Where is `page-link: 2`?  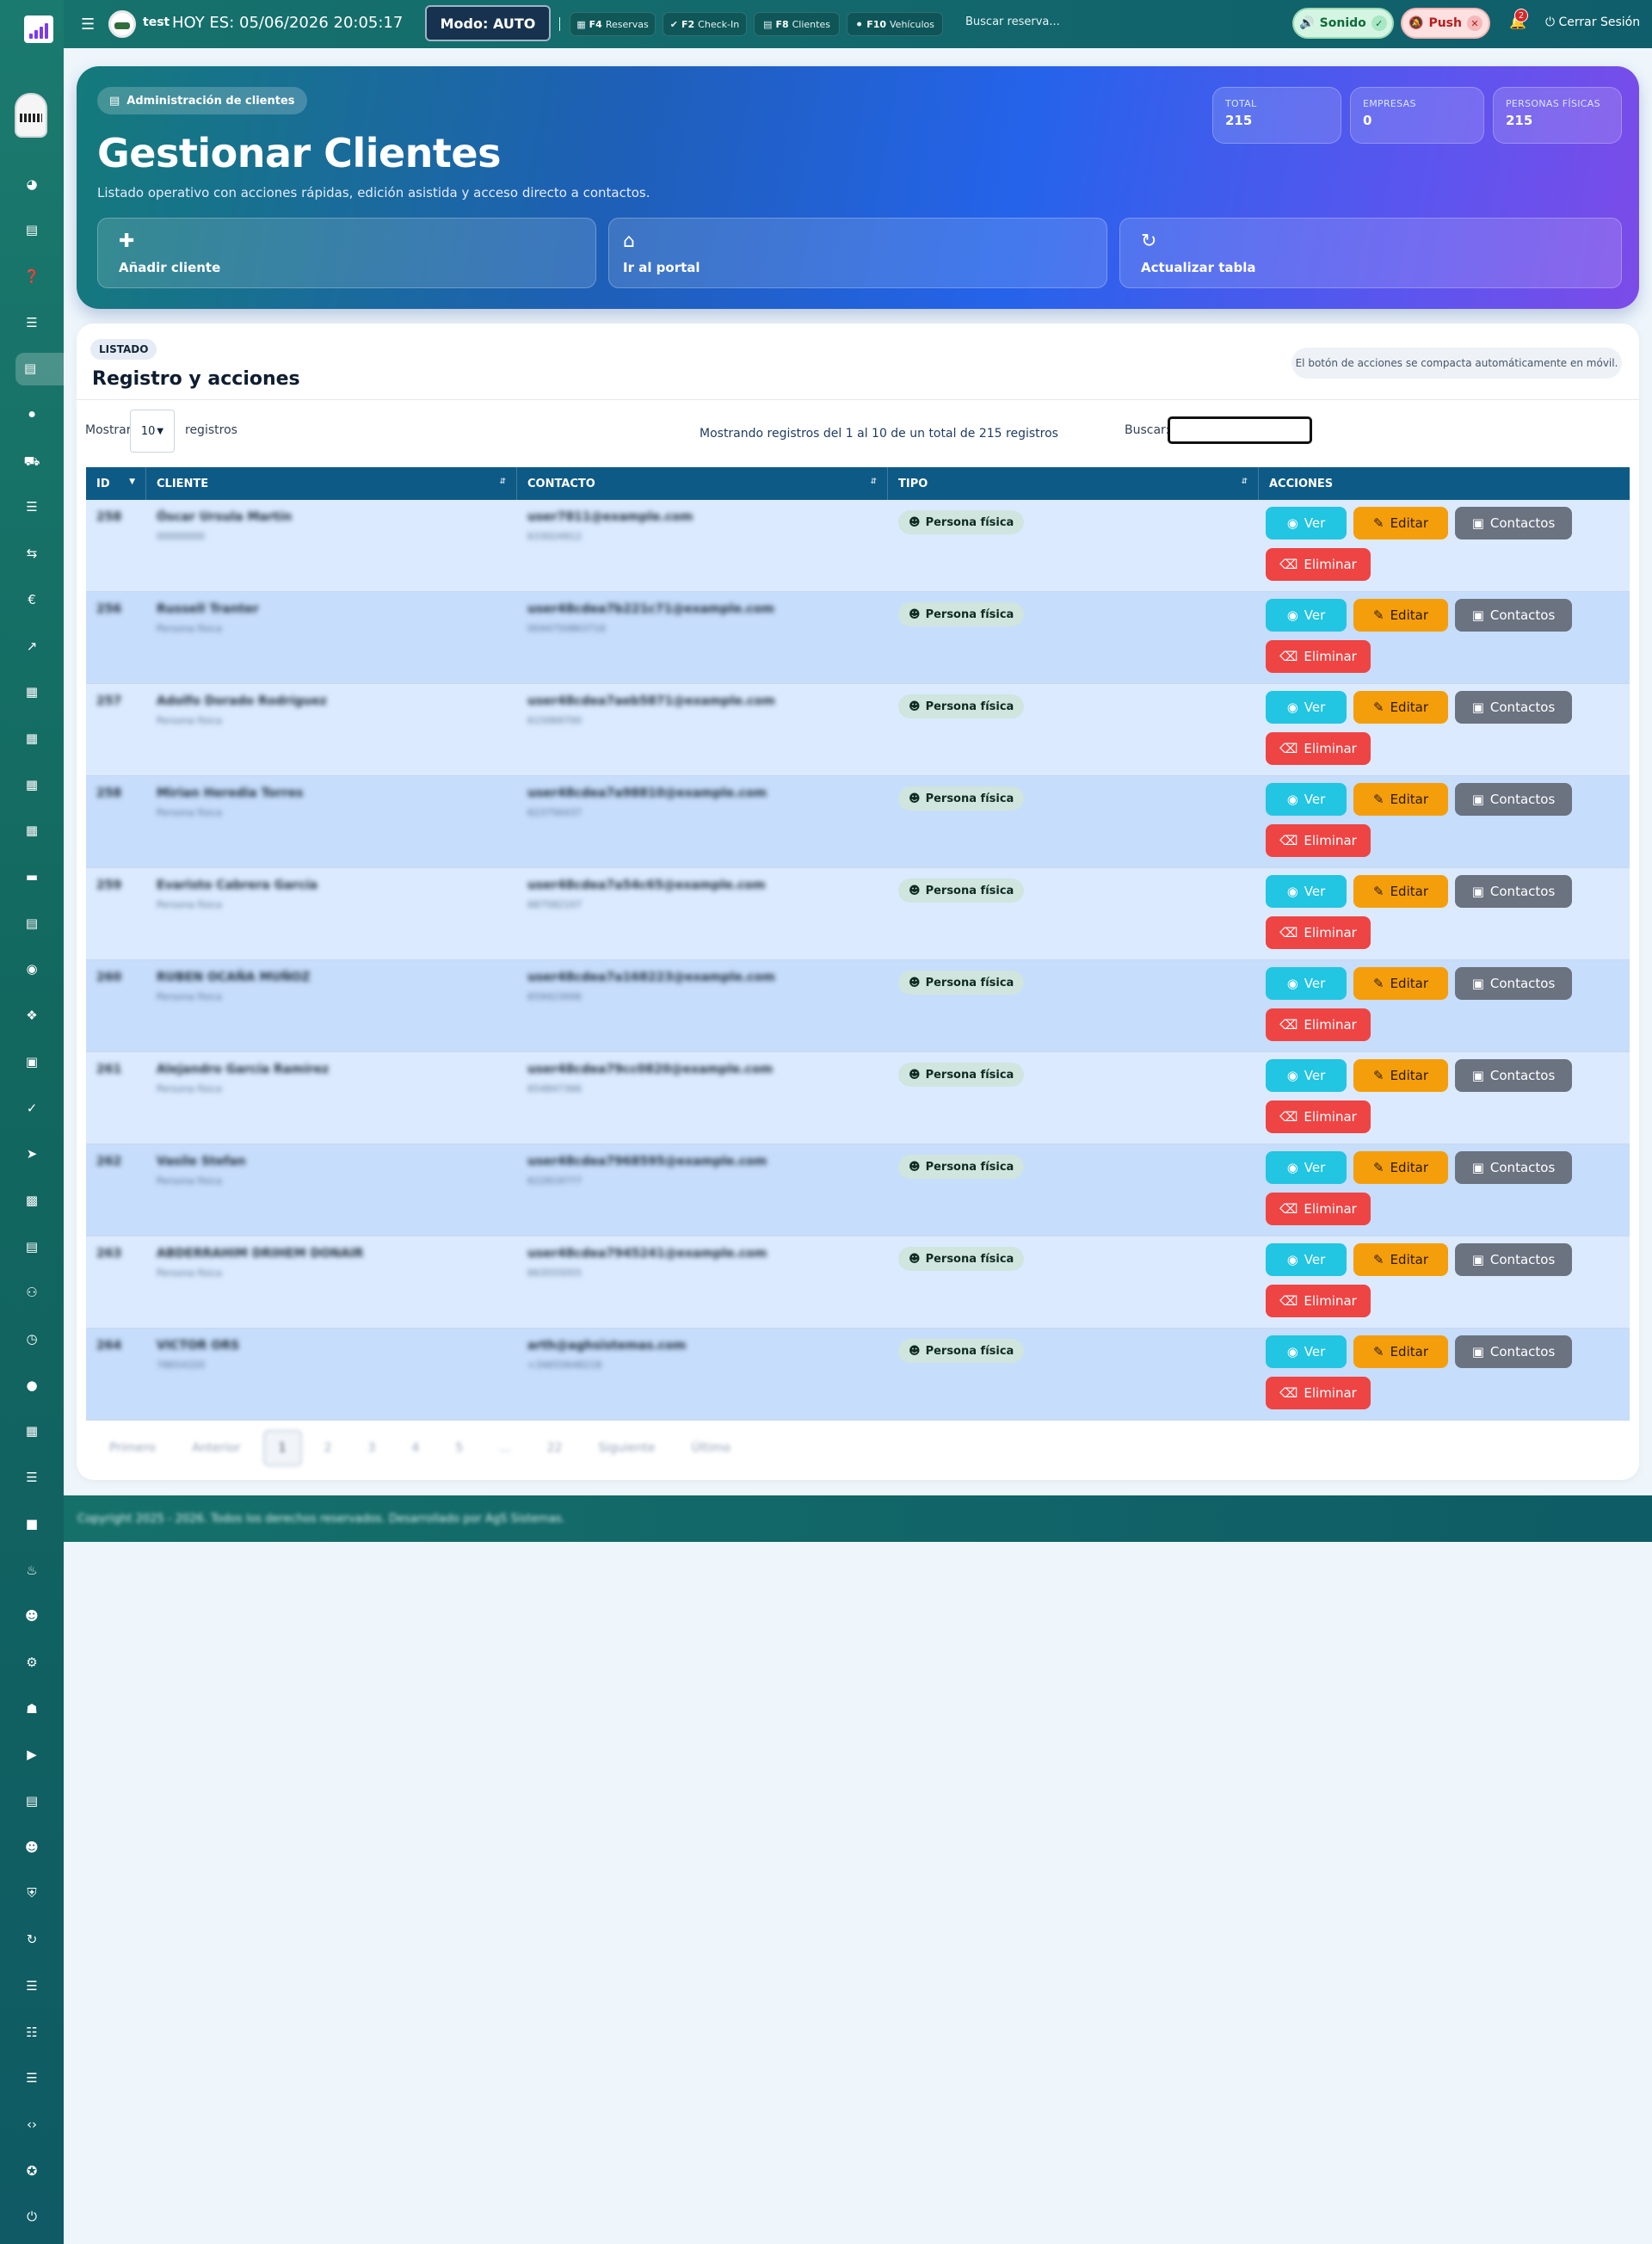
page-link: 2 is located at coordinates (328, 1448).